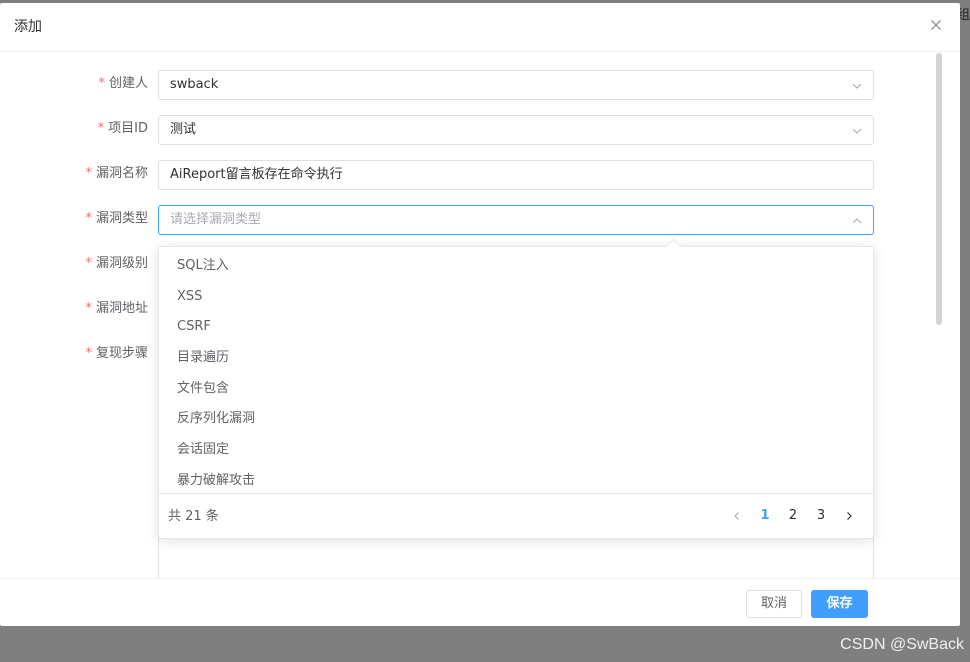 The width and height of the screenshot is (970, 662). What do you see at coordinates (116, 353) in the screenshot?
I see `repro-steps-label: * 复现步骤` at bounding box center [116, 353].